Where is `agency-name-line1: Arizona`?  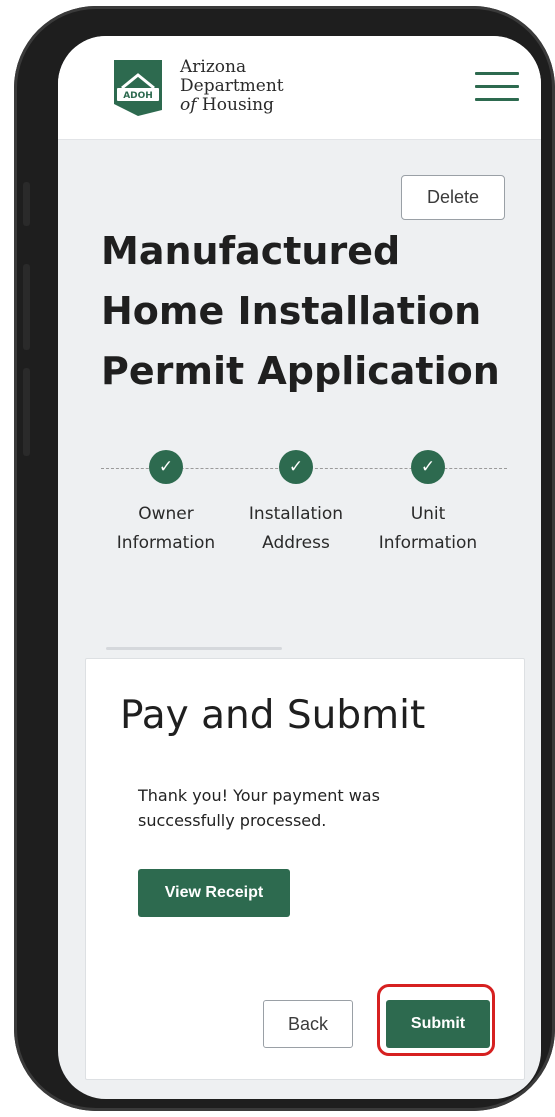 agency-name-line1: Arizona is located at coordinates (213, 67).